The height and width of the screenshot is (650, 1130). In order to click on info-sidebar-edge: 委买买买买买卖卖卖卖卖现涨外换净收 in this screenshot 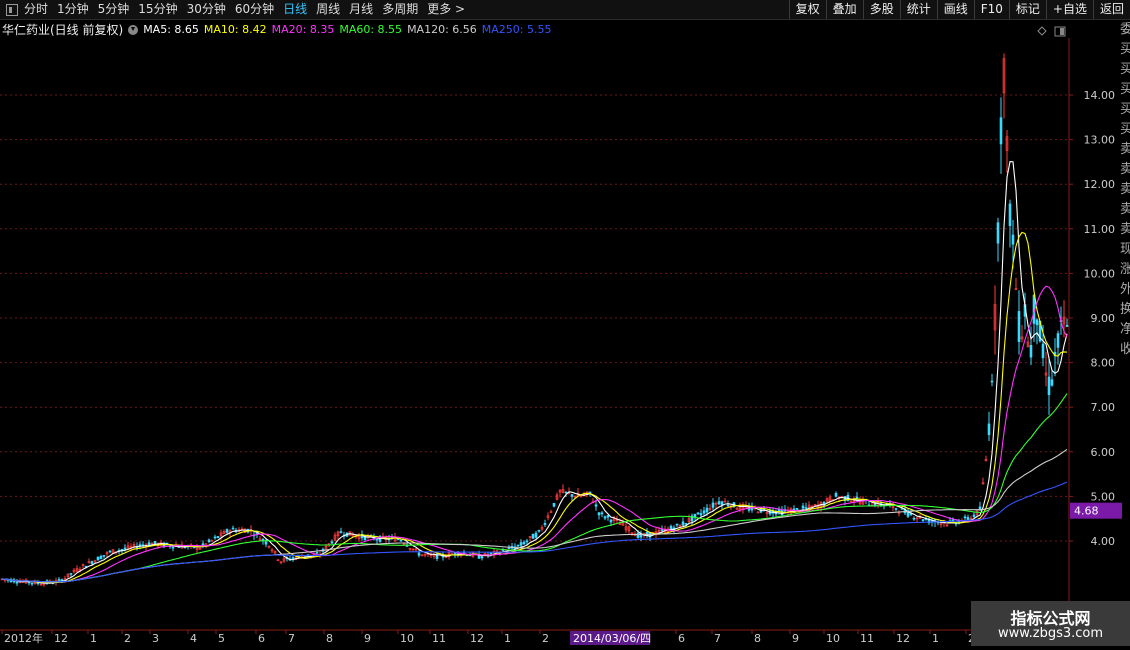, I will do `click(1125, 189)`.